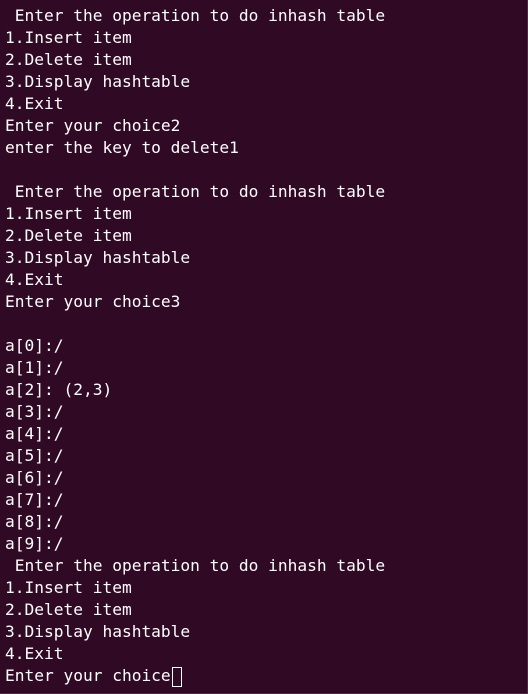 This screenshot has height=694, width=528. I want to click on output-line: a[8]:/, so click(34, 521).